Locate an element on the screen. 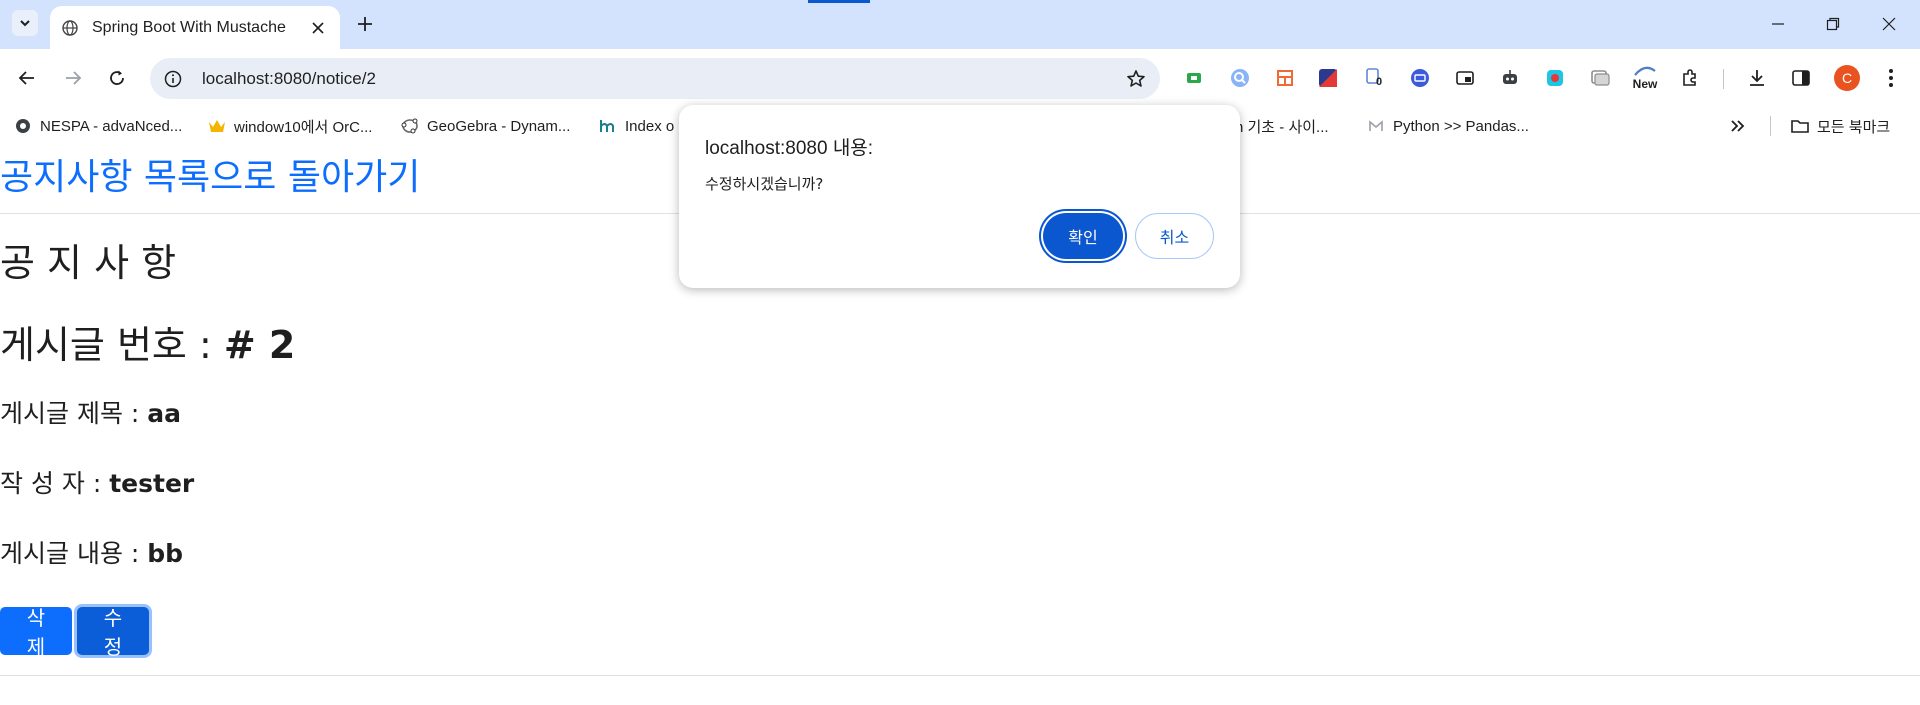 This screenshot has height=705, width=1920. geogebra-icon is located at coordinates (410, 126).